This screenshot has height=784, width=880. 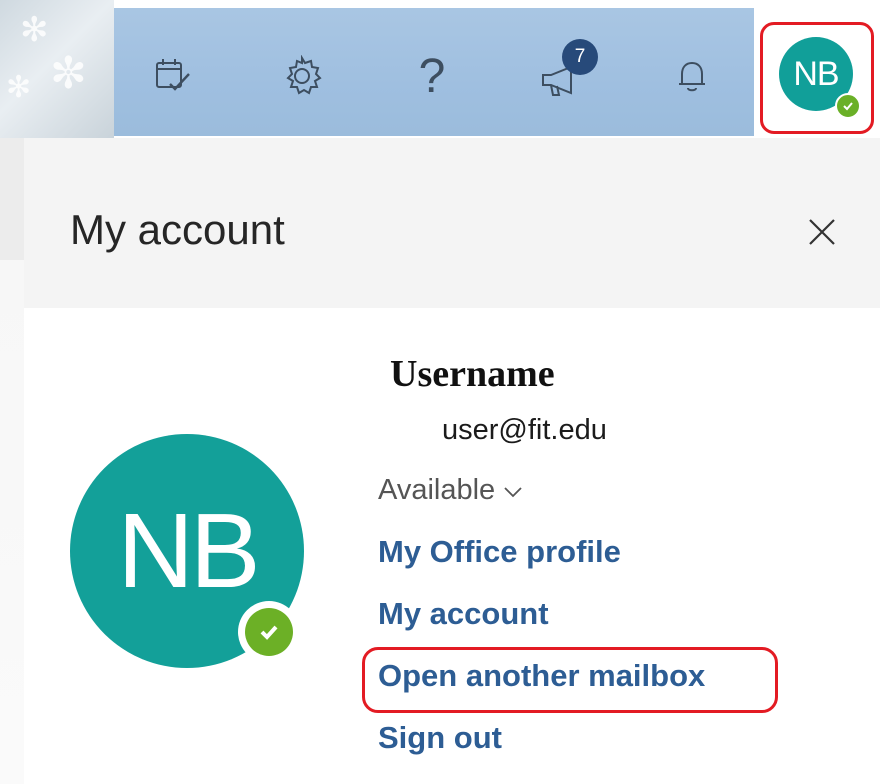 I want to click on notification-badge: 7, so click(x=580, y=57).